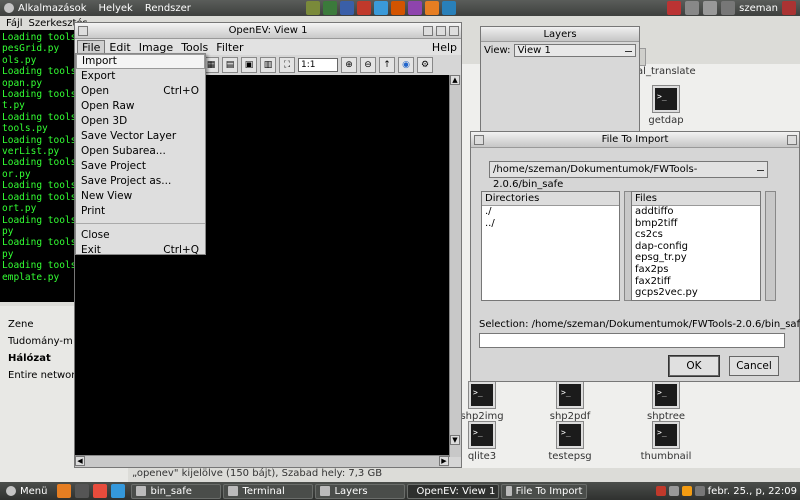 This screenshot has height=500, width=800. Describe the element at coordinates (699, 491) in the screenshot. I see `volume-icon` at that location.